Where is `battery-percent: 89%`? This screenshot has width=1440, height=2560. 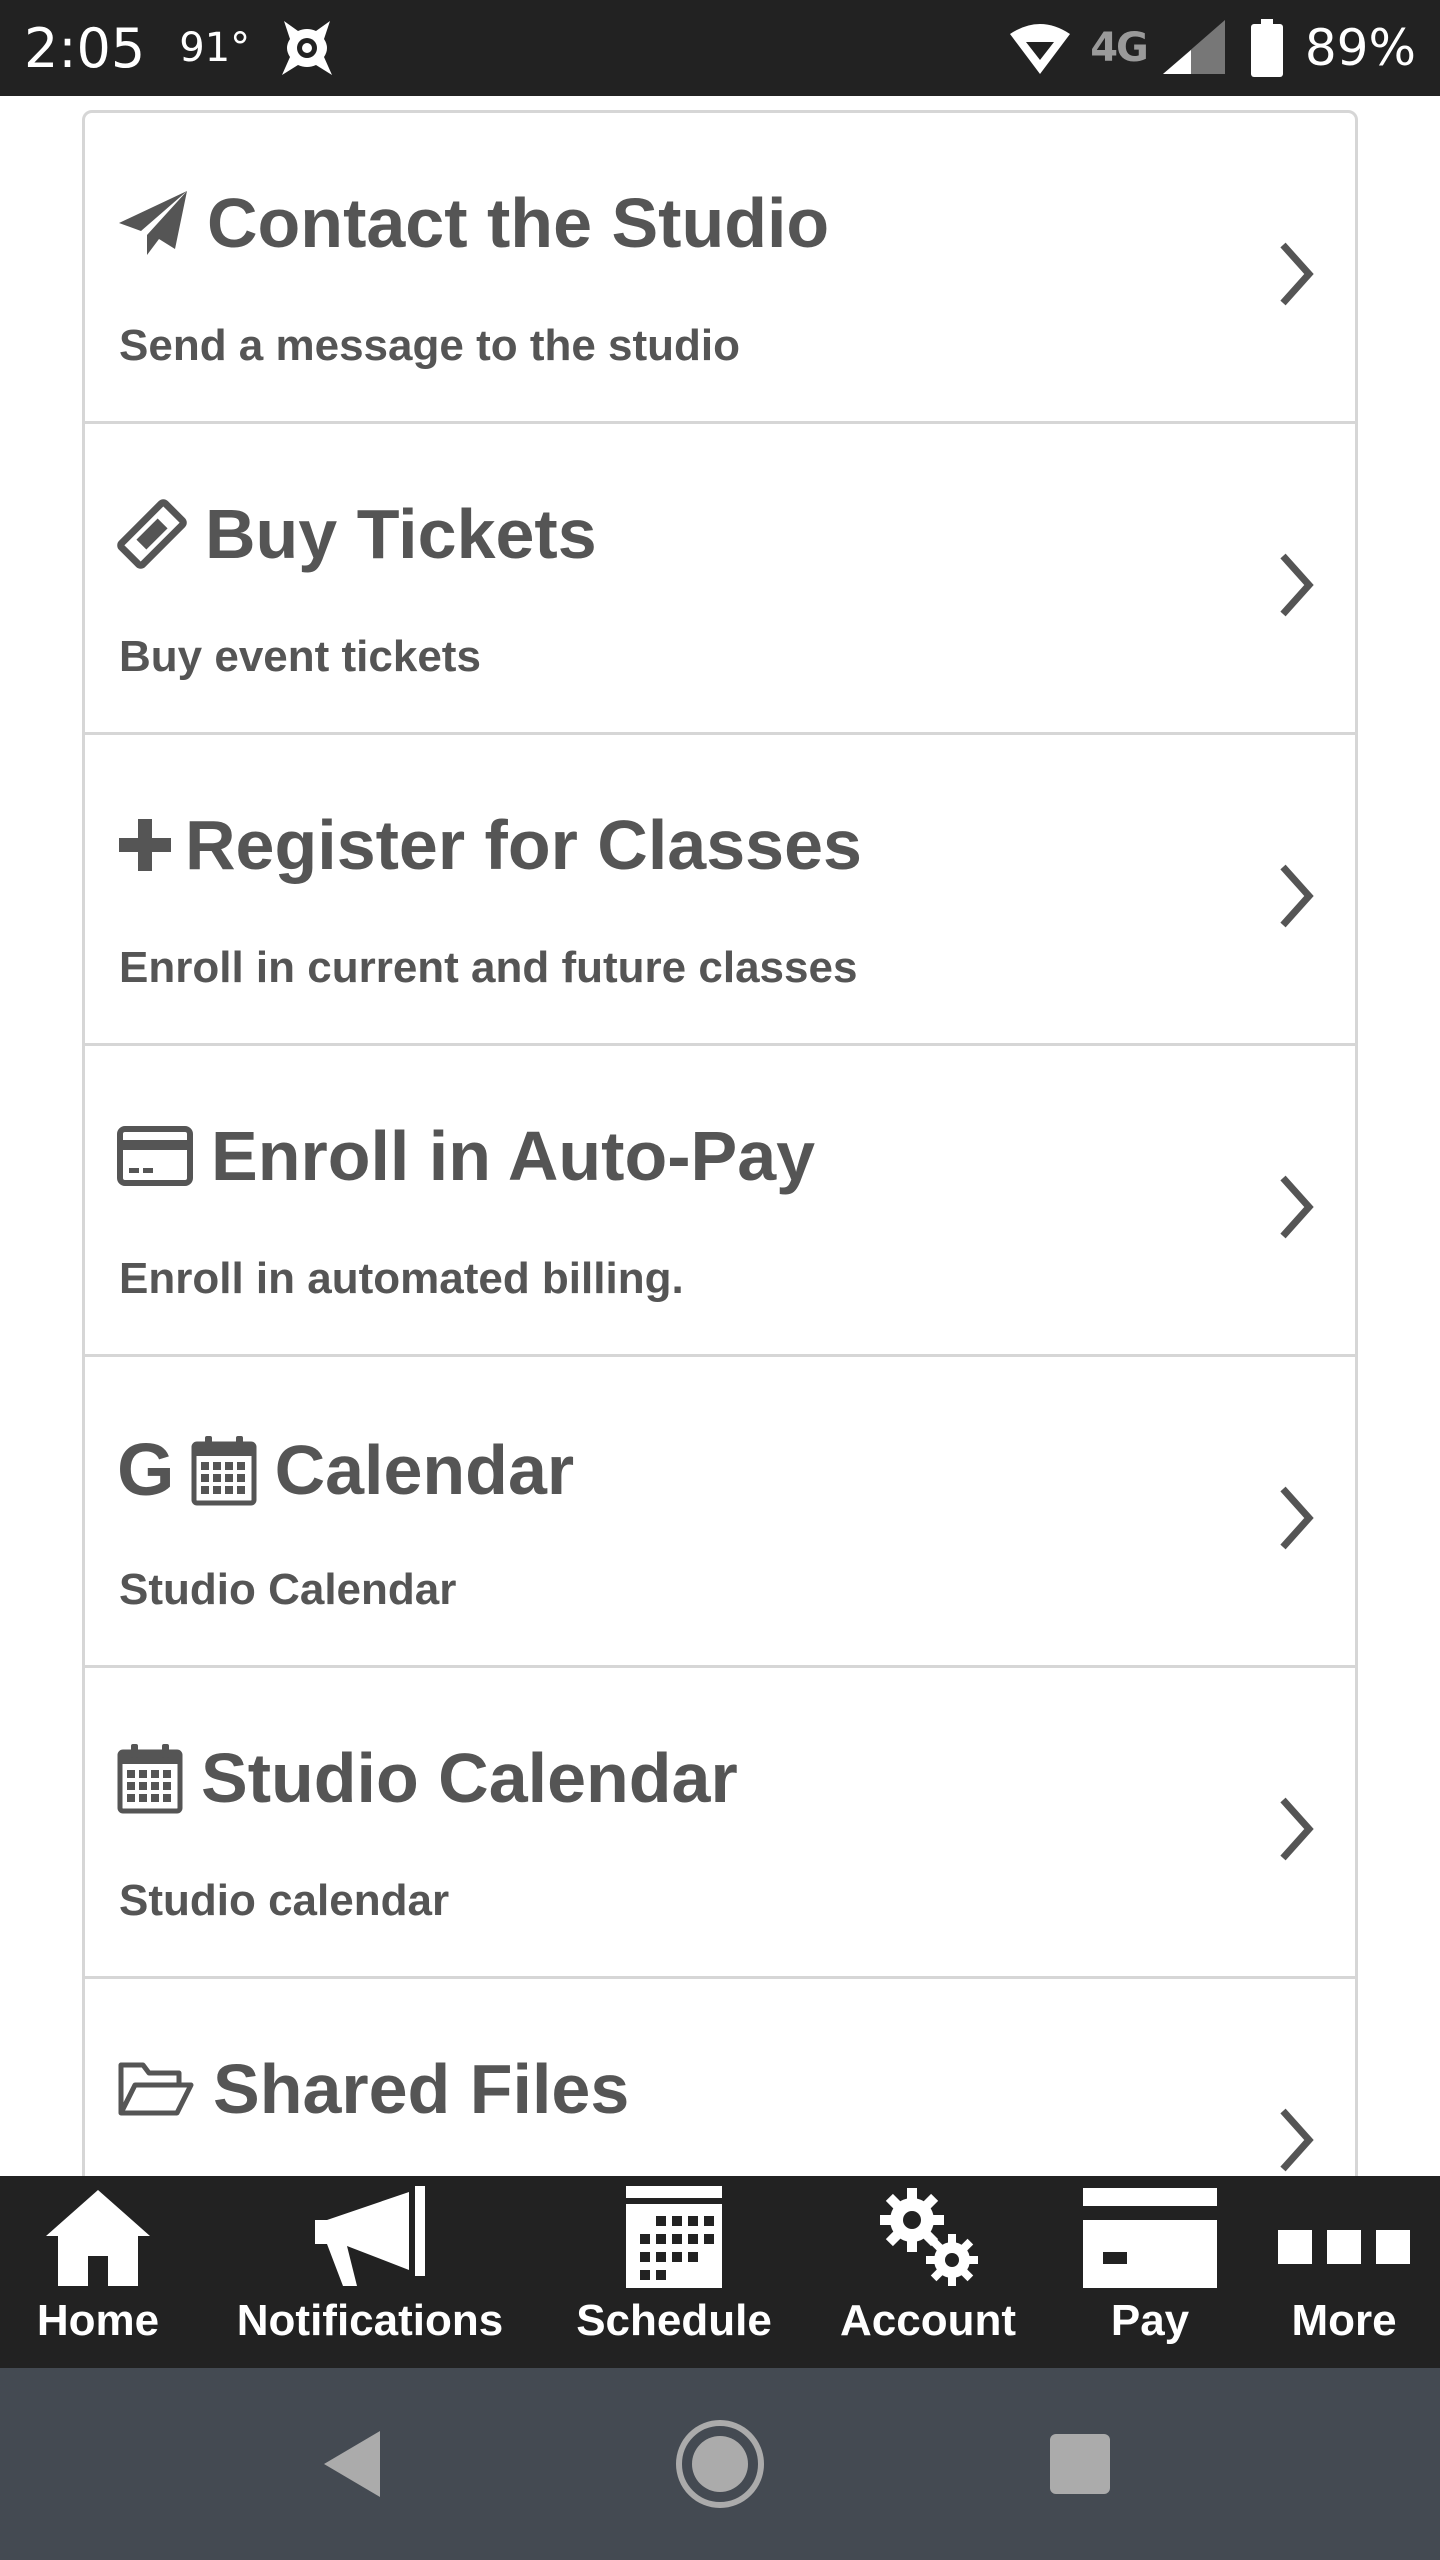 battery-percent: 89% is located at coordinates (1360, 48).